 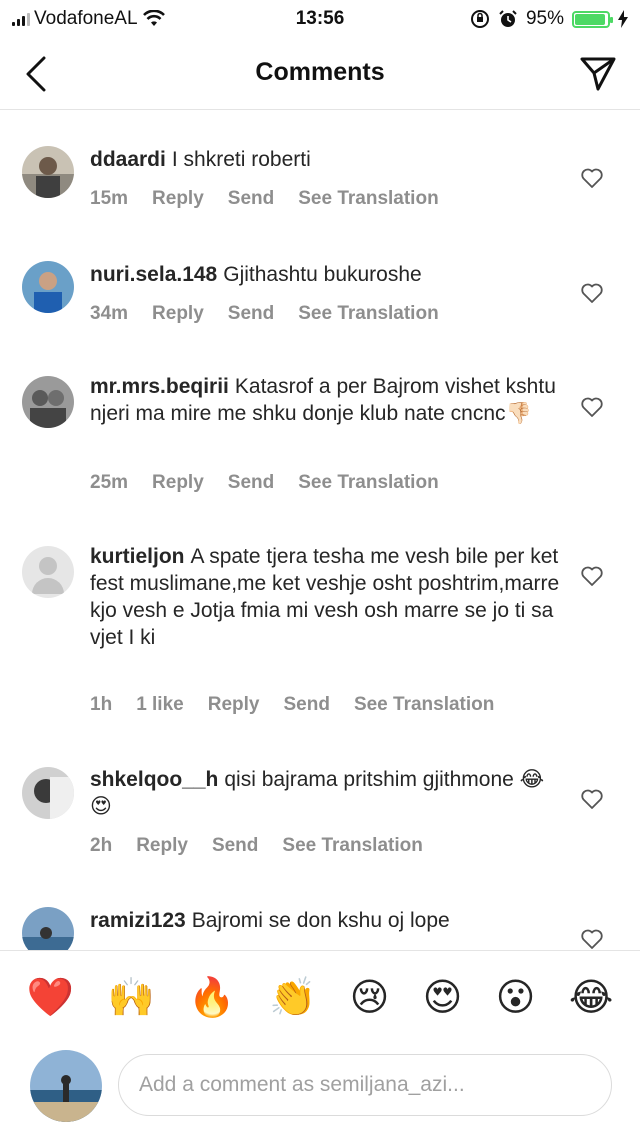 What do you see at coordinates (592, 19) in the screenshot?
I see `battery-icon` at bounding box center [592, 19].